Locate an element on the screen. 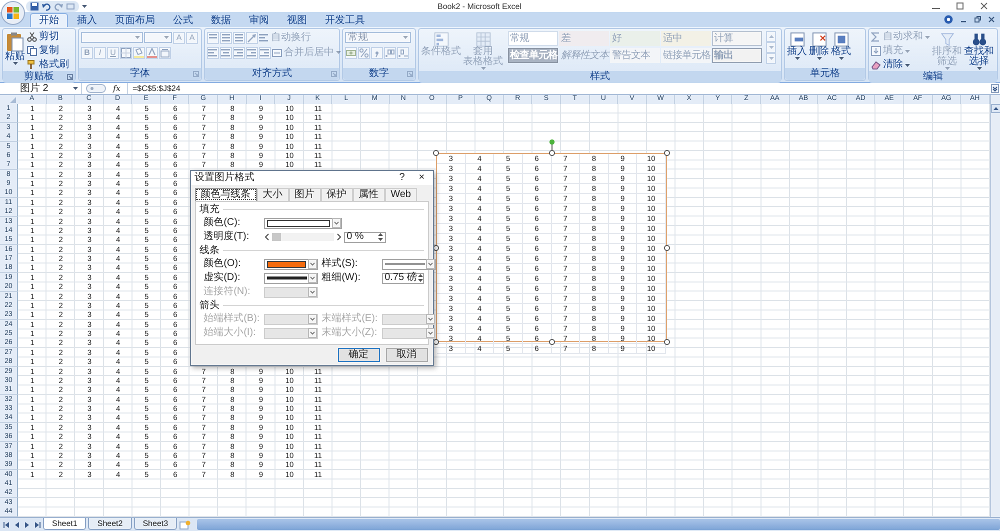 This screenshot has height=531, width=1000. table-icon is located at coordinates (483, 39).